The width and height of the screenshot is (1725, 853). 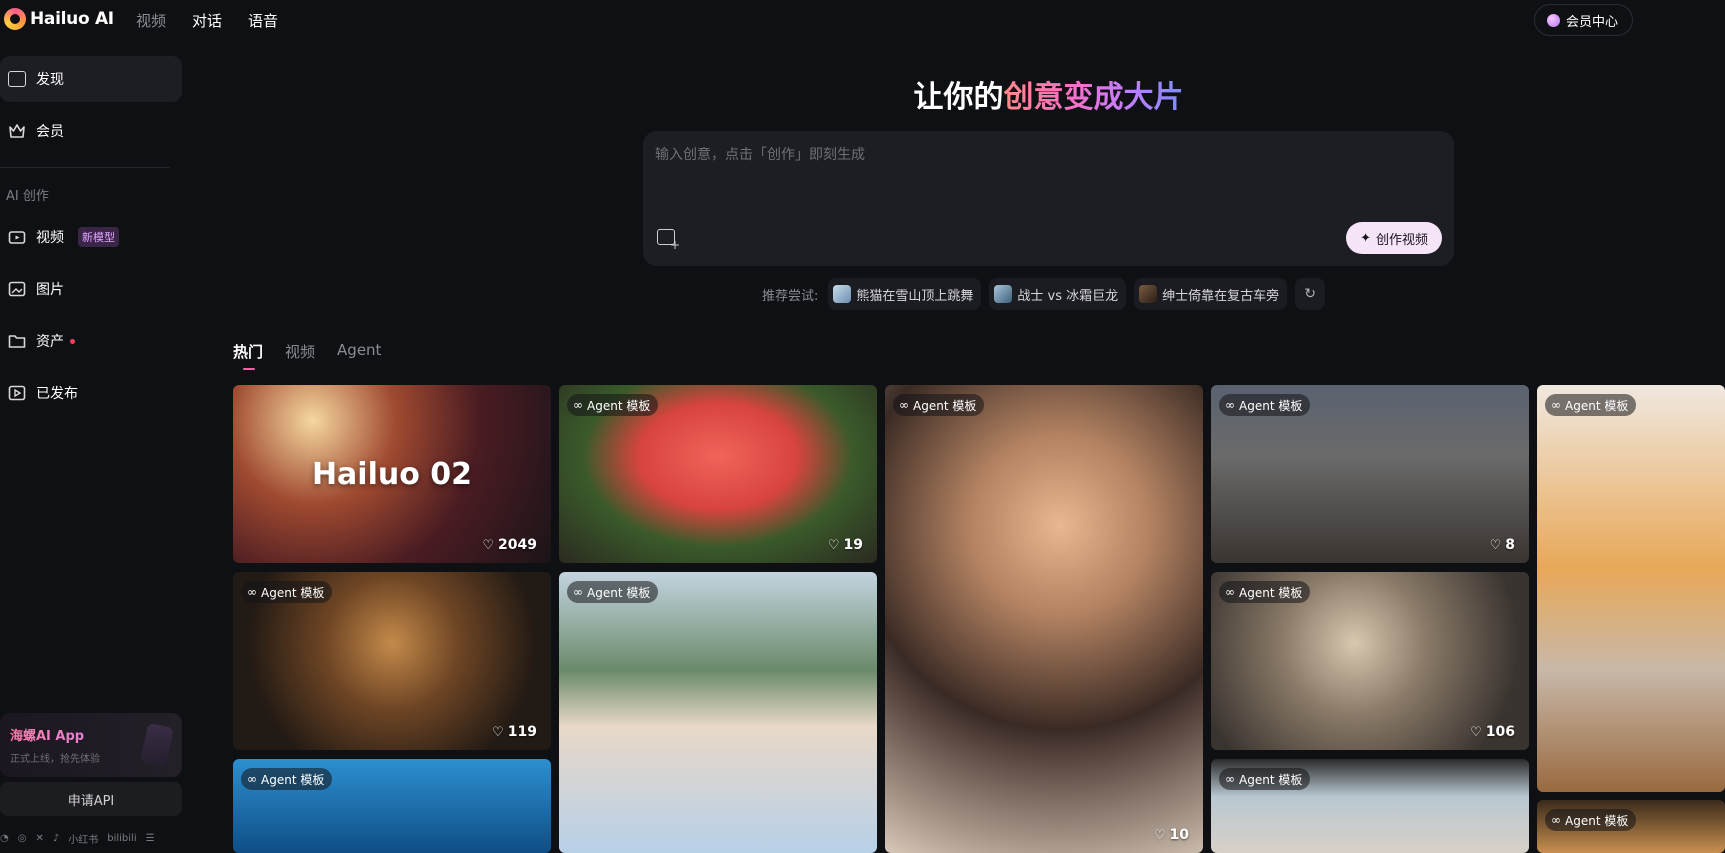 What do you see at coordinates (1370, 661) in the screenshot?
I see `gallery-card: ∞ Agent 模板 ♡ 106` at bounding box center [1370, 661].